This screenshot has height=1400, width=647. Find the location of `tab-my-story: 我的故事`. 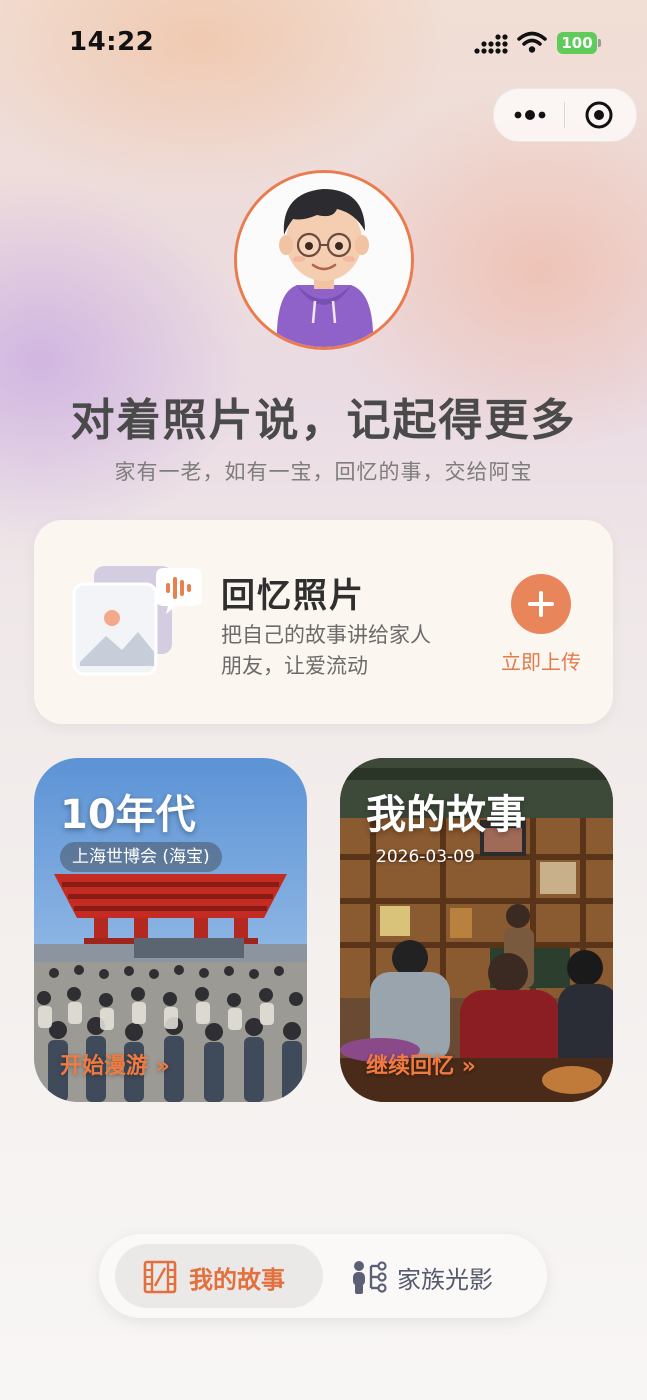

tab-my-story: 我的故事 is located at coordinates (219, 1276).